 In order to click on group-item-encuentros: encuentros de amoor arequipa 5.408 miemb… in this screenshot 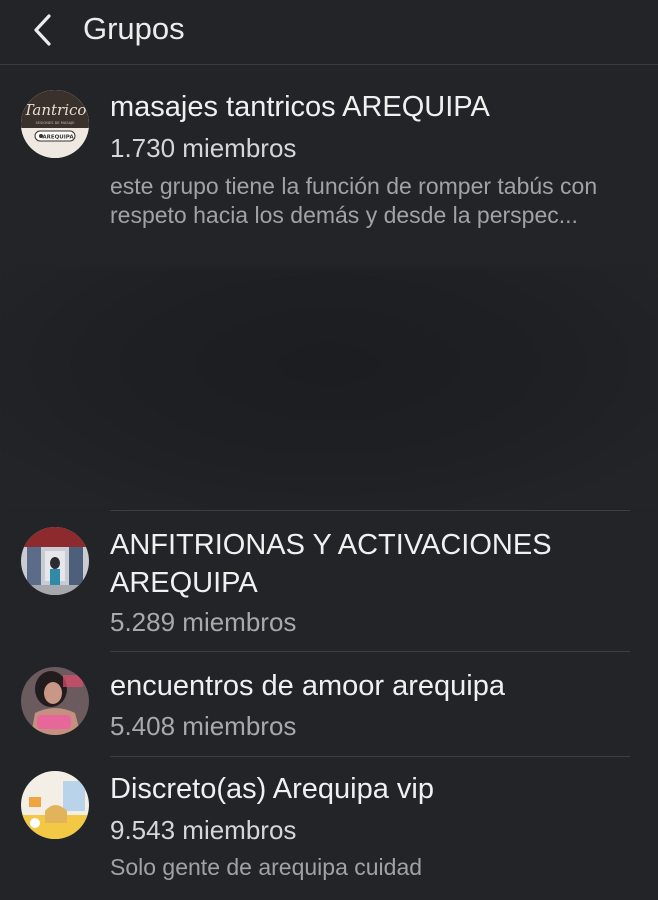, I will do `click(329, 704)`.